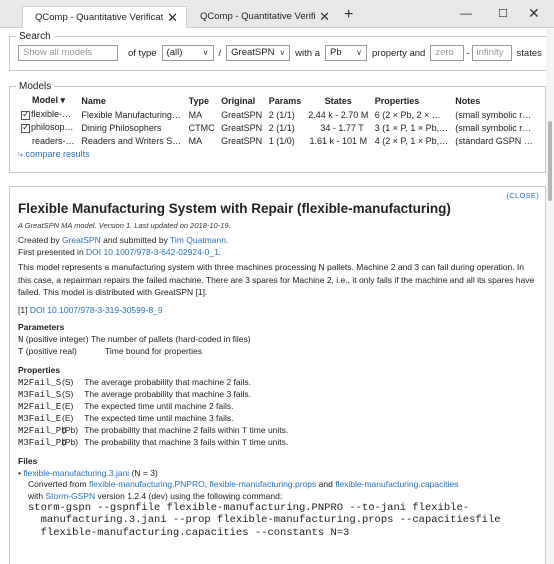  What do you see at coordinates (277, 154) in the screenshot?
I see `compare-results-link: ⤷ compare results` at bounding box center [277, 154].